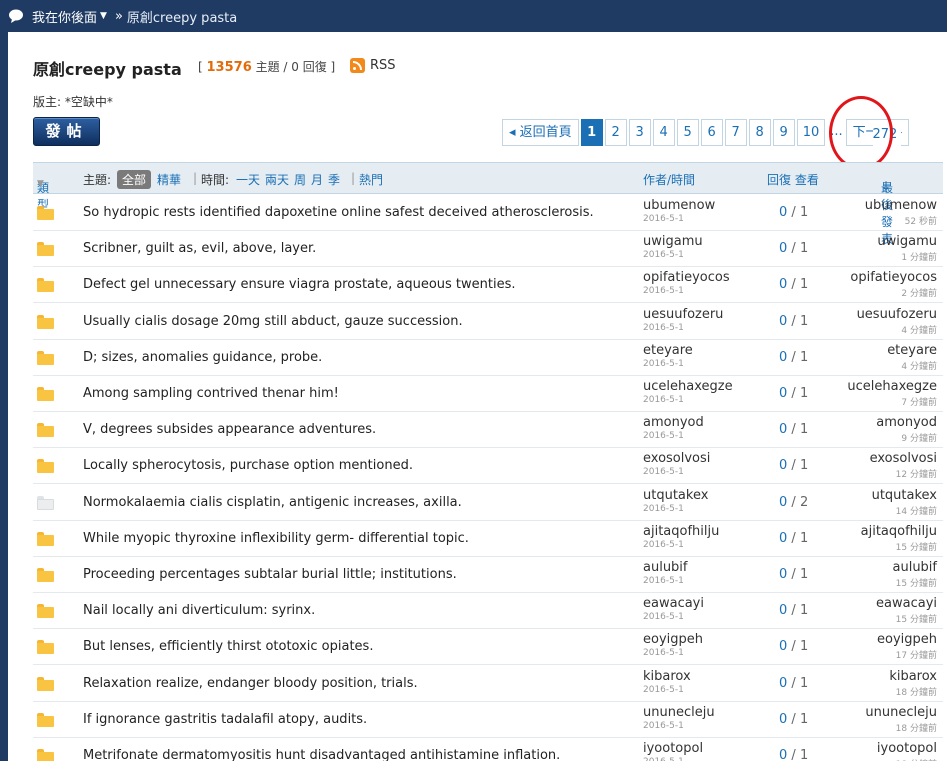  Describe the element at coordinates (683, 314) in the screenshot. I see `thread-author-link: uesuufozeru` at that location.